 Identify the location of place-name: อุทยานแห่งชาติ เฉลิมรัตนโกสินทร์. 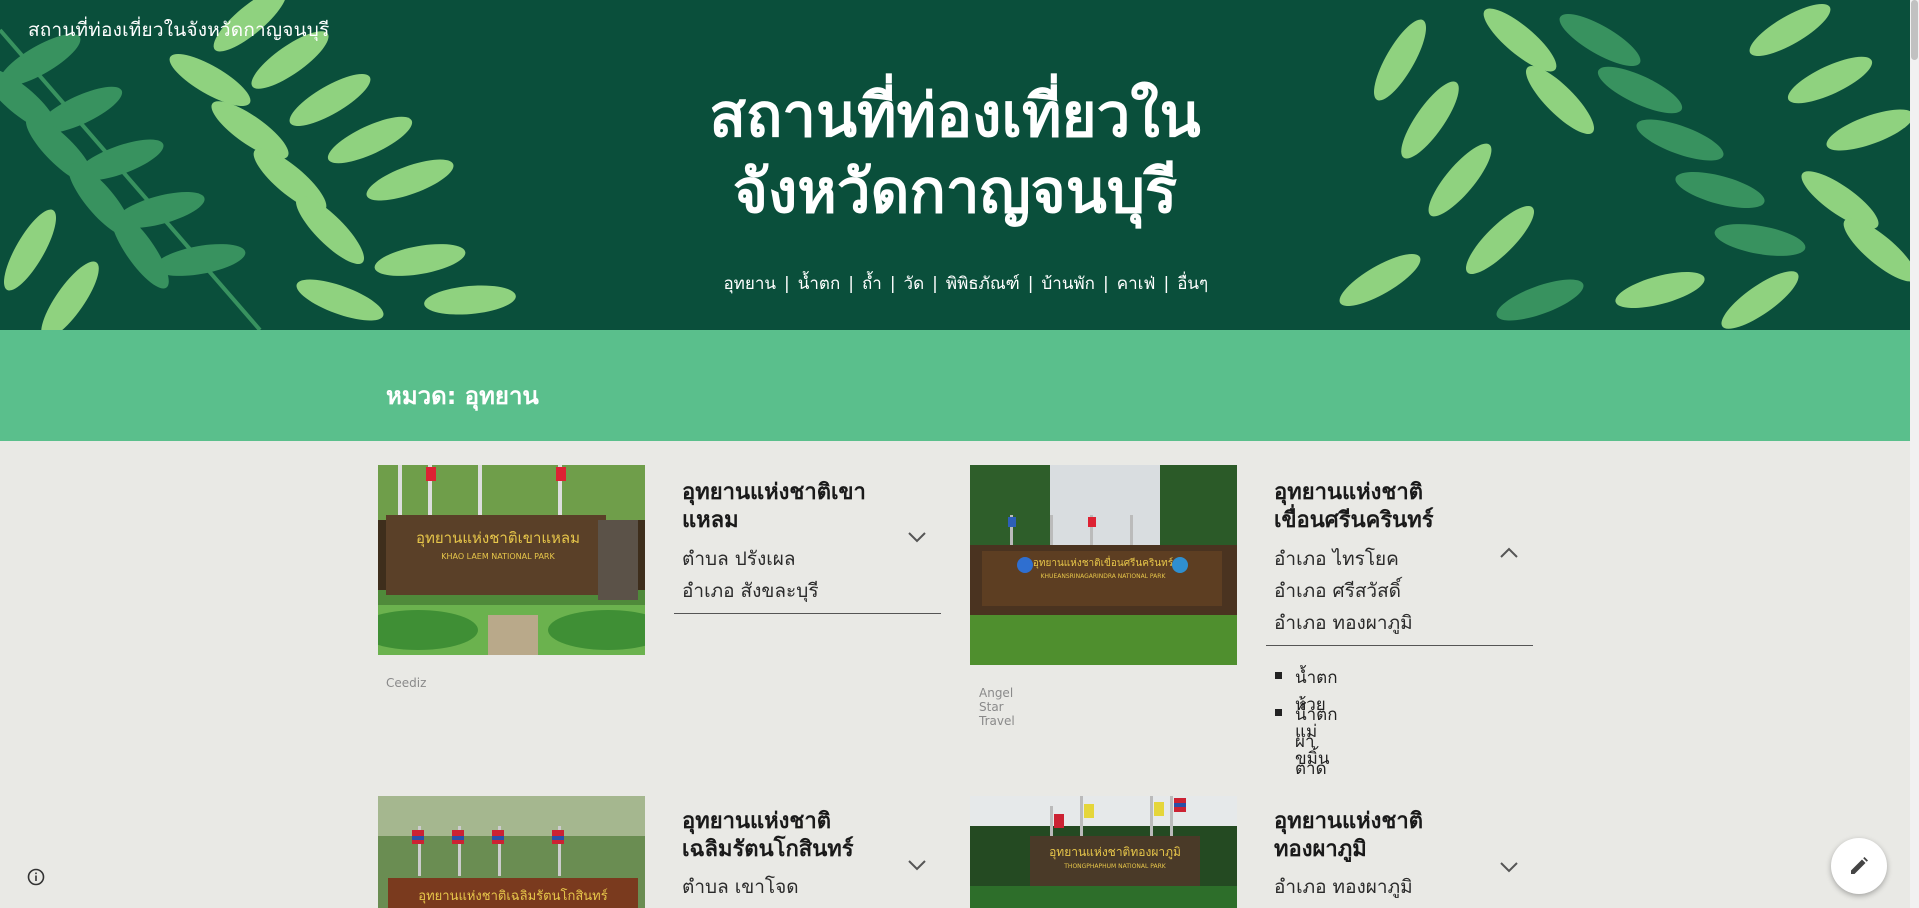
(812, 836).